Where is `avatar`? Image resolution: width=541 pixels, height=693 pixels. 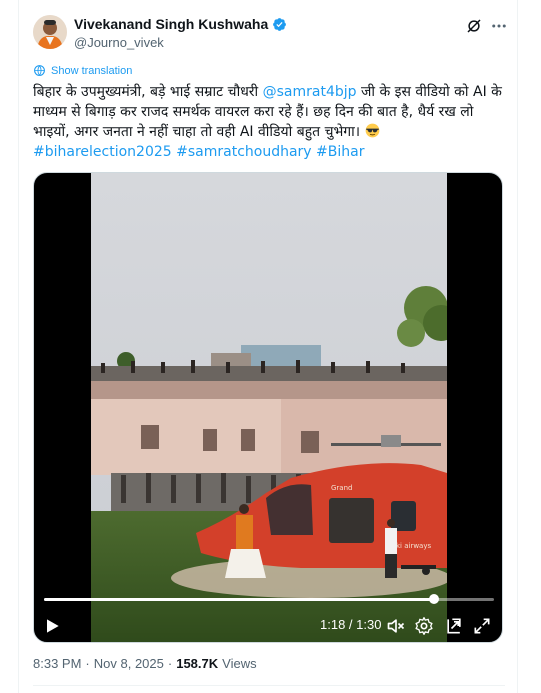
avatar is located at coordinates (50, 32).